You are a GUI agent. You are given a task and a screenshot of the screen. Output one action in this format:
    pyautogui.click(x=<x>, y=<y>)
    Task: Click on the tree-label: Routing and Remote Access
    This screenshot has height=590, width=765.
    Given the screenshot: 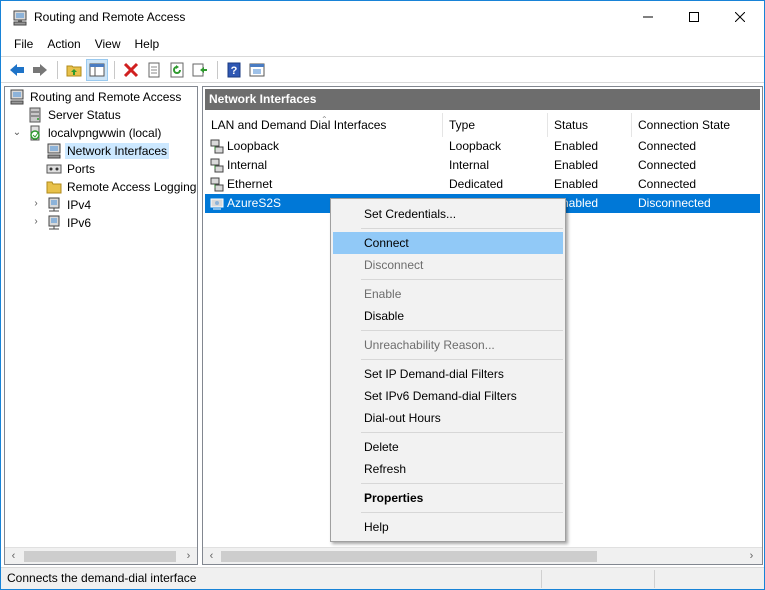 What is the action you would take?
    pyautogui.click(x=106, y=97)
    